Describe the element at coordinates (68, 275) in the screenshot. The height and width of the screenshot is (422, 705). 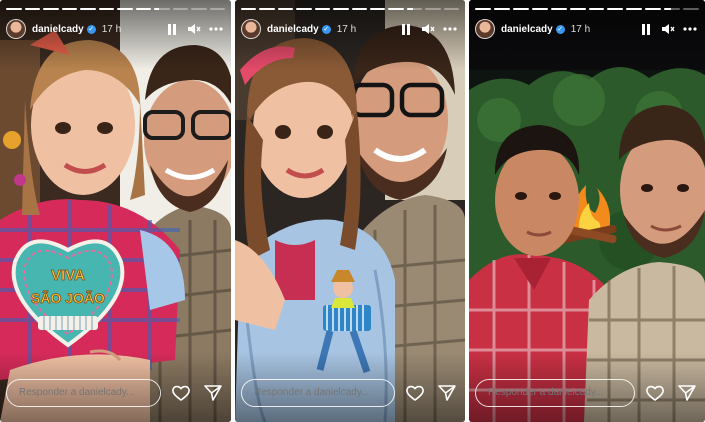
I see `sticker-heart-line1: VIVA` at that location.